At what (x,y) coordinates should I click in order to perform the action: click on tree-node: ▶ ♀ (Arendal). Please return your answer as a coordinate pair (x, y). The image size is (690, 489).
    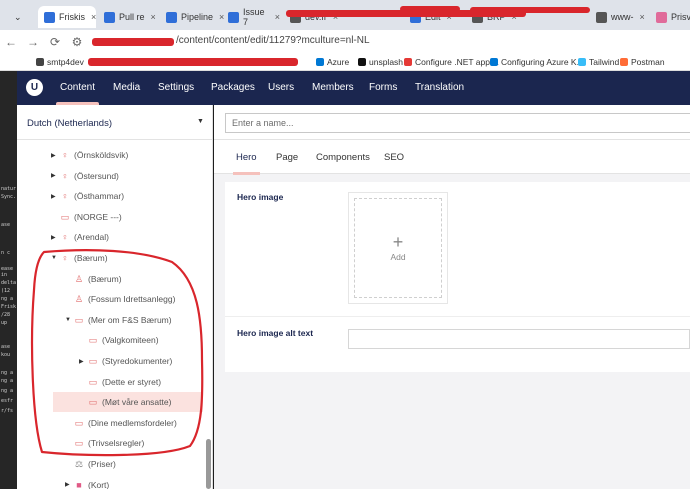
    Looking at the image, I should click on (80, 237).